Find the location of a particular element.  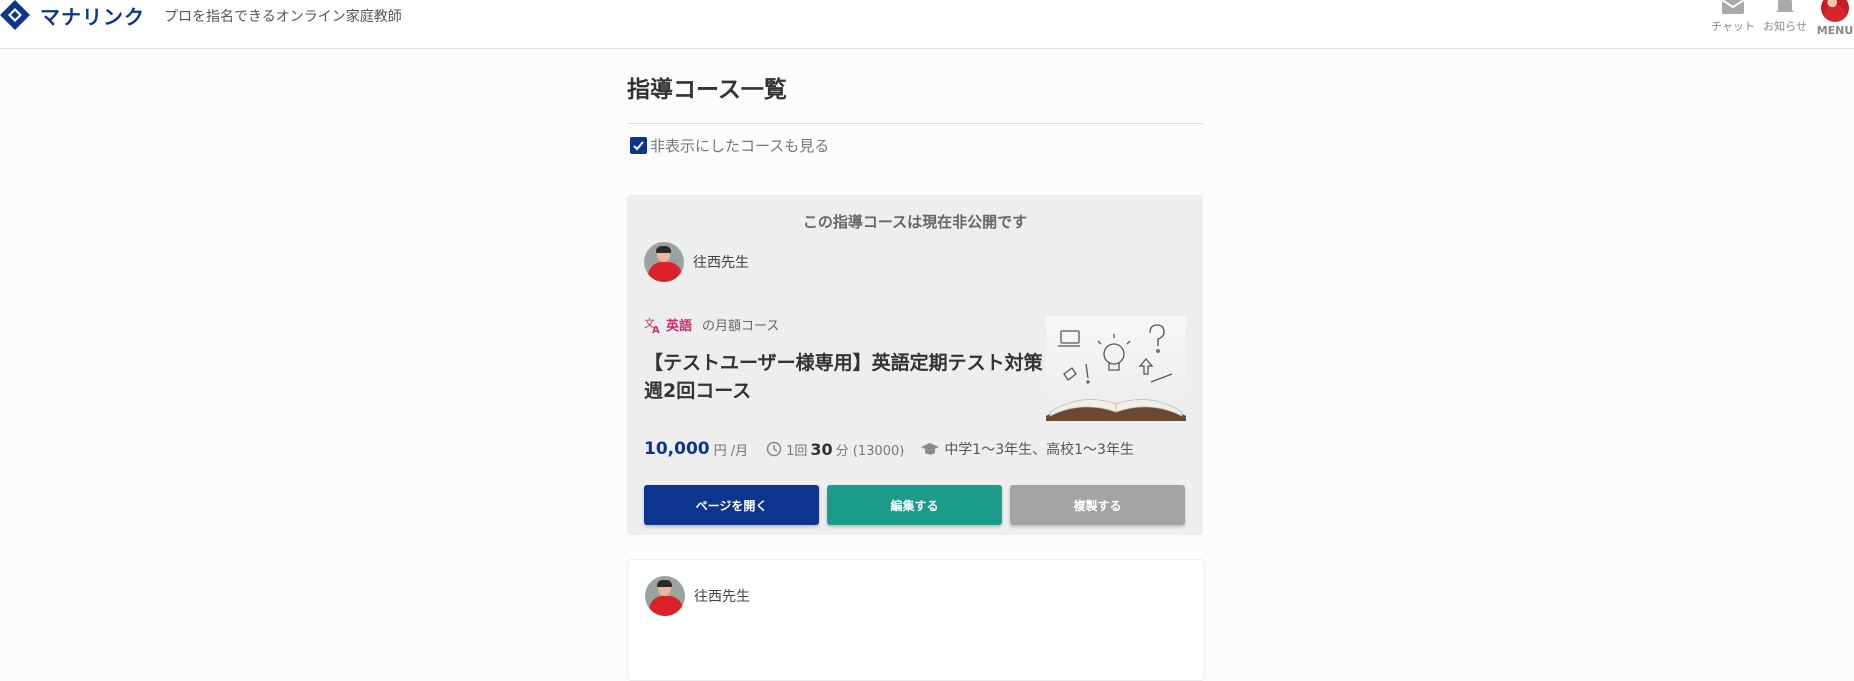

graduation-cap-icon is located at coordinates (930, 449).